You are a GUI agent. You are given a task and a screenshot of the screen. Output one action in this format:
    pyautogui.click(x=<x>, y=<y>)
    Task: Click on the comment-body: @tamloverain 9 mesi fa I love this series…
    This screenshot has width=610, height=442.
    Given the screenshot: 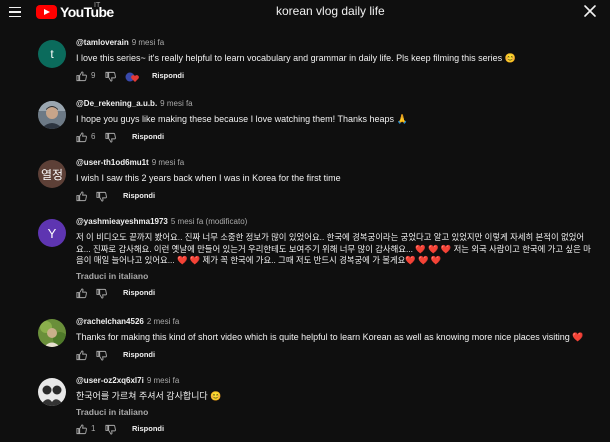 What is the action you would take?
    pyautogui.click(x=337, y=60)
    